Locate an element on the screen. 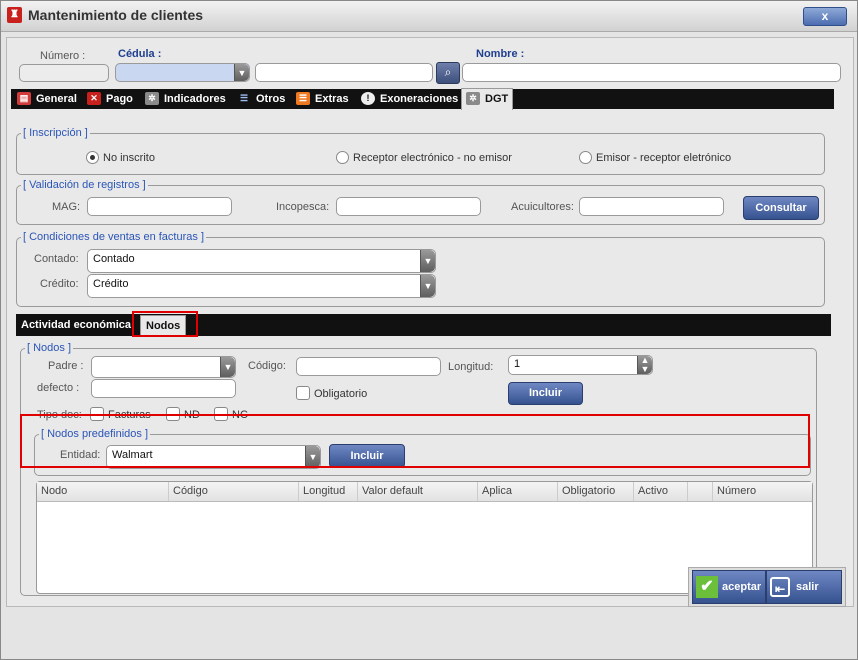 The height and width of the screenshot is (660, 858). tab-otros: ☰ Otros is located at coordinates (261, 99).